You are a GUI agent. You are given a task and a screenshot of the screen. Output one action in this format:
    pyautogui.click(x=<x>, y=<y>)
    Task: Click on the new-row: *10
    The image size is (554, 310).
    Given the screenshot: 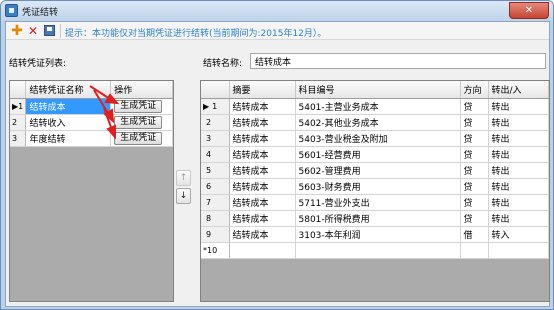 What is the action you would take?
    pyautogui.click(x=375, y=250)
    